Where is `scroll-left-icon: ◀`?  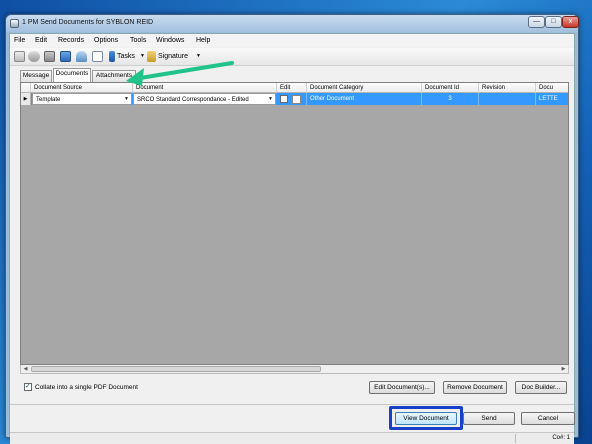
scroll-left-icon: ◀ is located at coordinates (25, 369).